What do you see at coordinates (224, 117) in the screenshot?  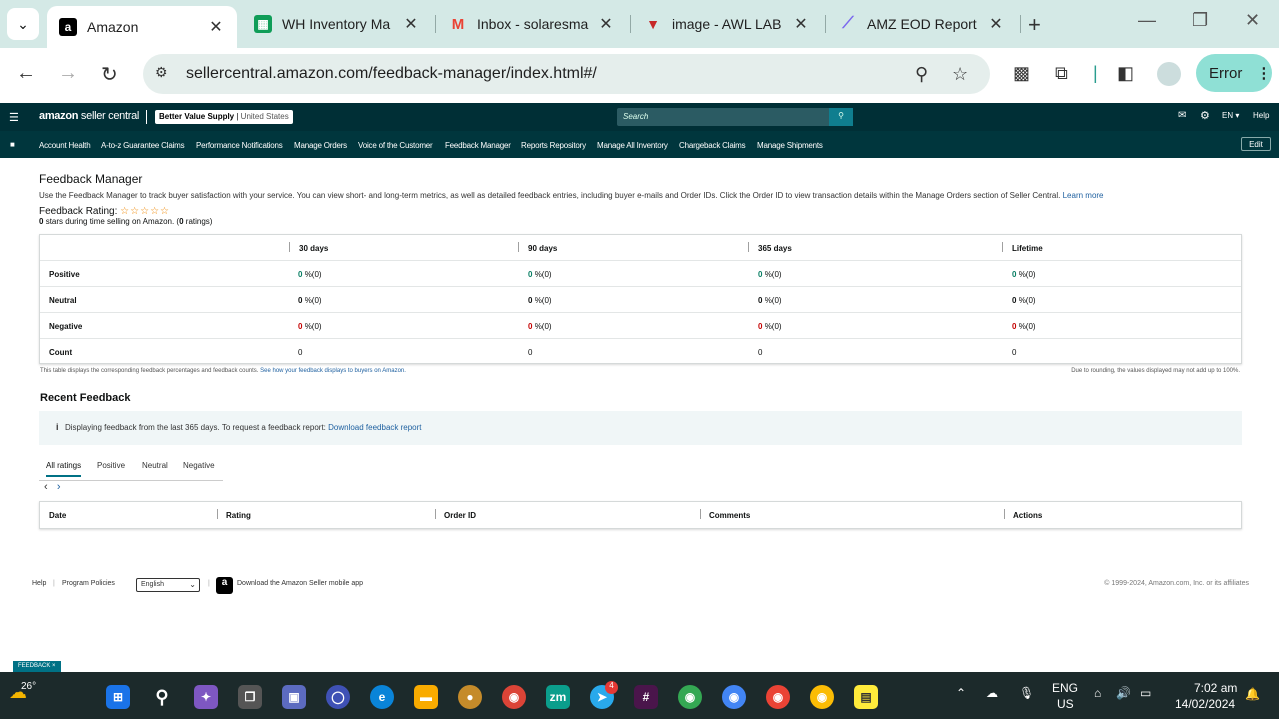 I see `account-switcher: Better Value Supply | United States` at bounding box center [224, 117].